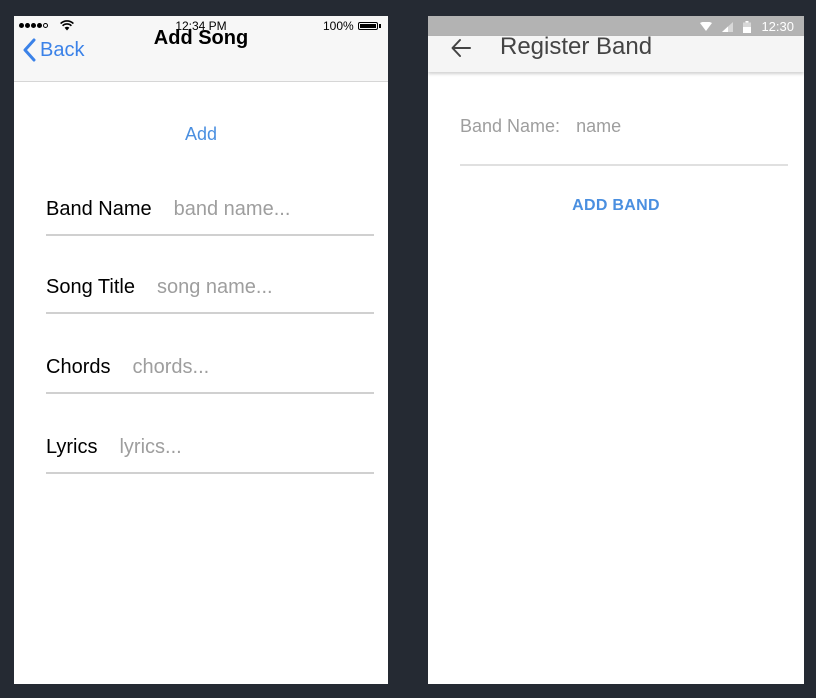 This screenshot has width=816, height=698. I want to click on chords-input, so click(222, 367).